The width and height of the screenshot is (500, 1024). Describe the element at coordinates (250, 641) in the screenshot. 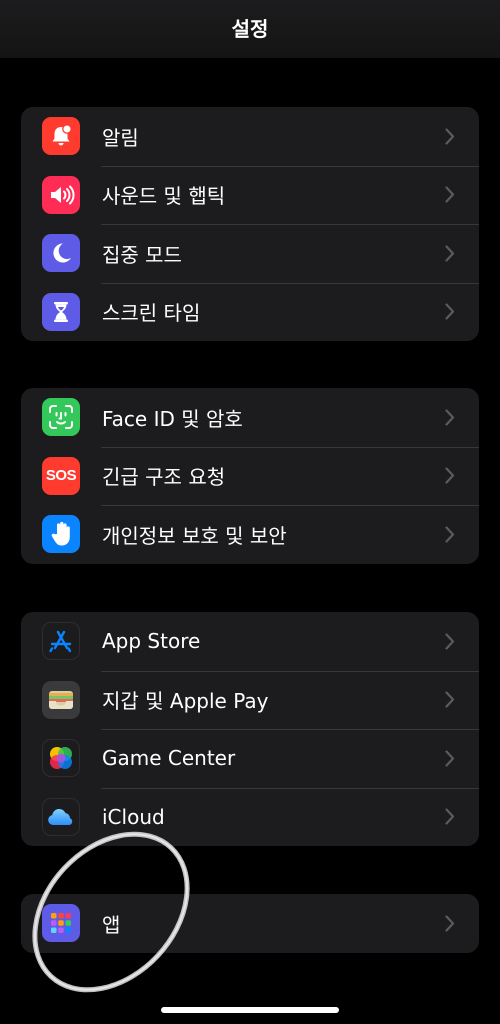

I see `settings-row-app-store: App Store` at that location.